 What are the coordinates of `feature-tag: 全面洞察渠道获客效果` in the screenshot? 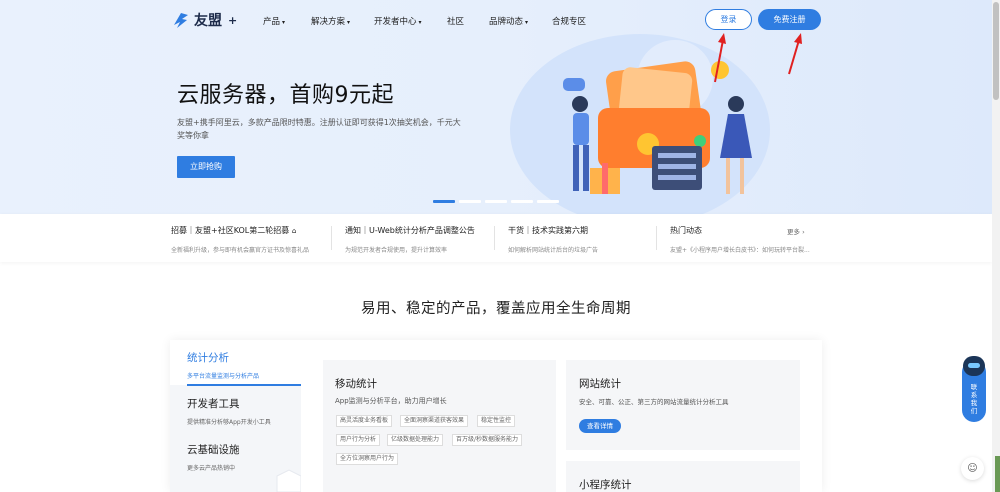 It's located at (434, 421).